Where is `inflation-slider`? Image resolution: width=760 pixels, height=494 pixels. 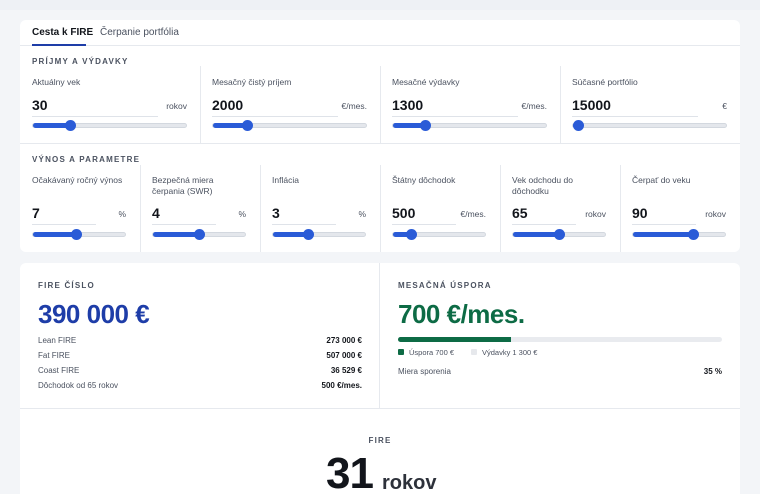
inflation-slider is located at coordinates (319, 234).